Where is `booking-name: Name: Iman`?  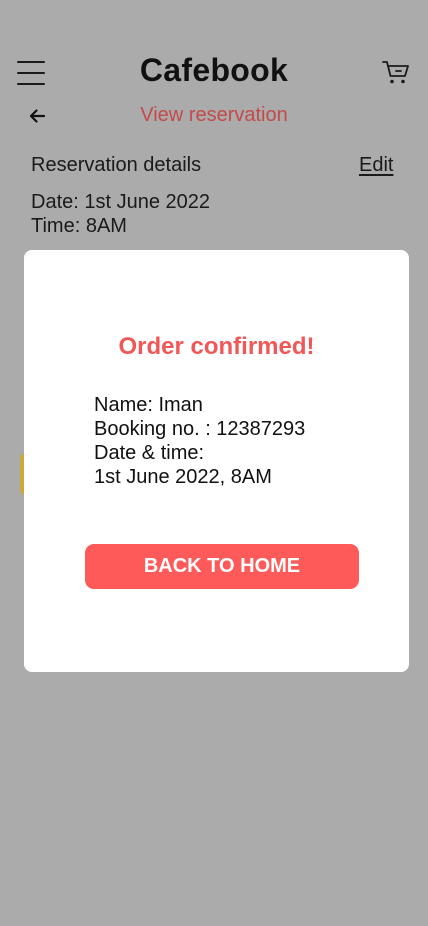 booking-name: Name: Iman is located at coordinates (148, 405).